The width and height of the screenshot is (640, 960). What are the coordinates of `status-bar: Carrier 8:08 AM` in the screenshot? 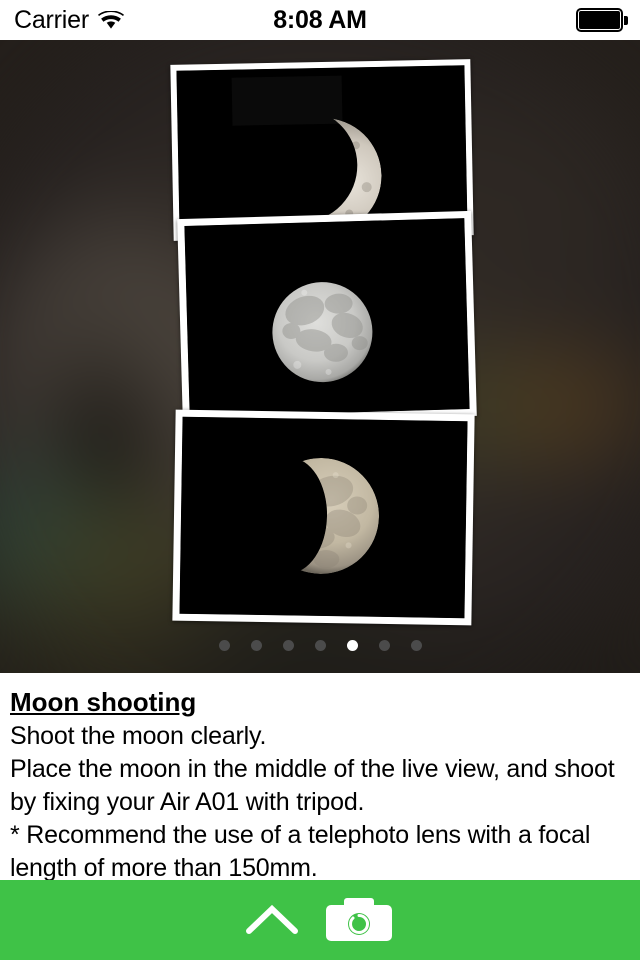 It's located at (320, 20).